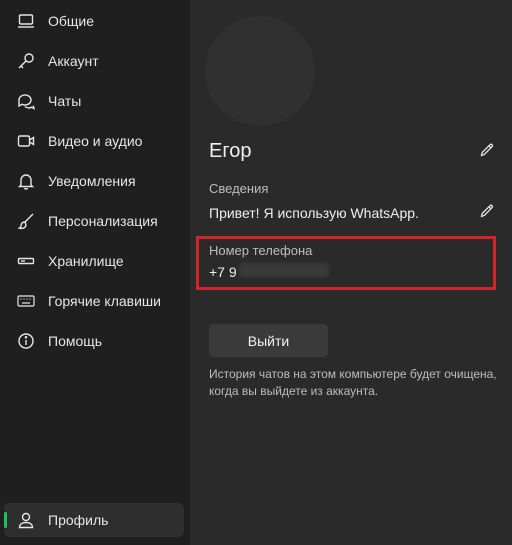 The image size is (512, 545). Describe the element at coordinates (75, 341) in the screenshot. I see `sidebar-item-label: Помощь` at that location.